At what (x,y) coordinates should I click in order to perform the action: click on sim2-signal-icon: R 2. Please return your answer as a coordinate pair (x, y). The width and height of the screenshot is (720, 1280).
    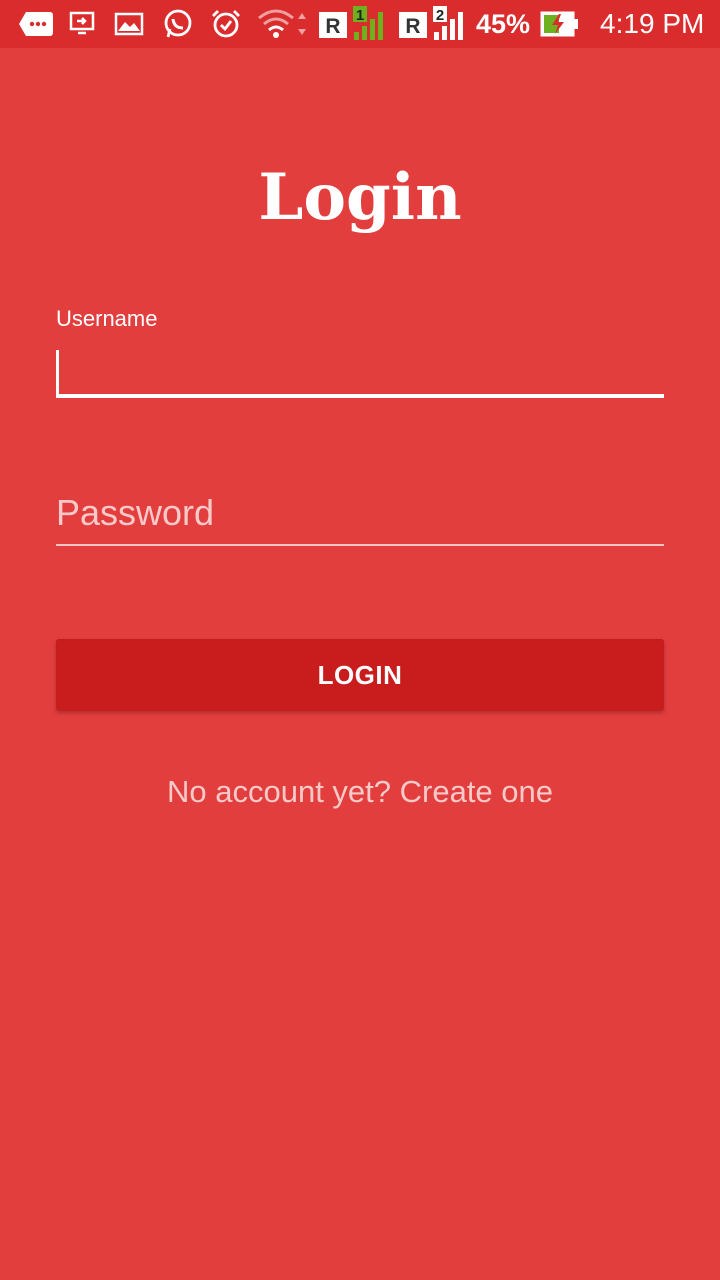
    Looking at the image, I should click on (434, 24).